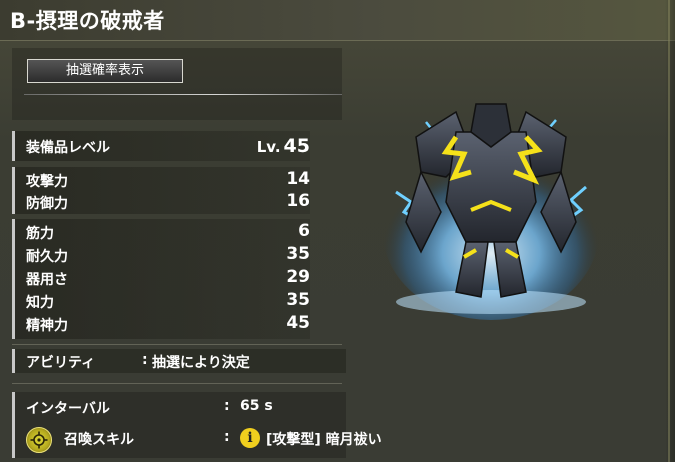  I want to click on stat-value: 45, so click(298, 323).